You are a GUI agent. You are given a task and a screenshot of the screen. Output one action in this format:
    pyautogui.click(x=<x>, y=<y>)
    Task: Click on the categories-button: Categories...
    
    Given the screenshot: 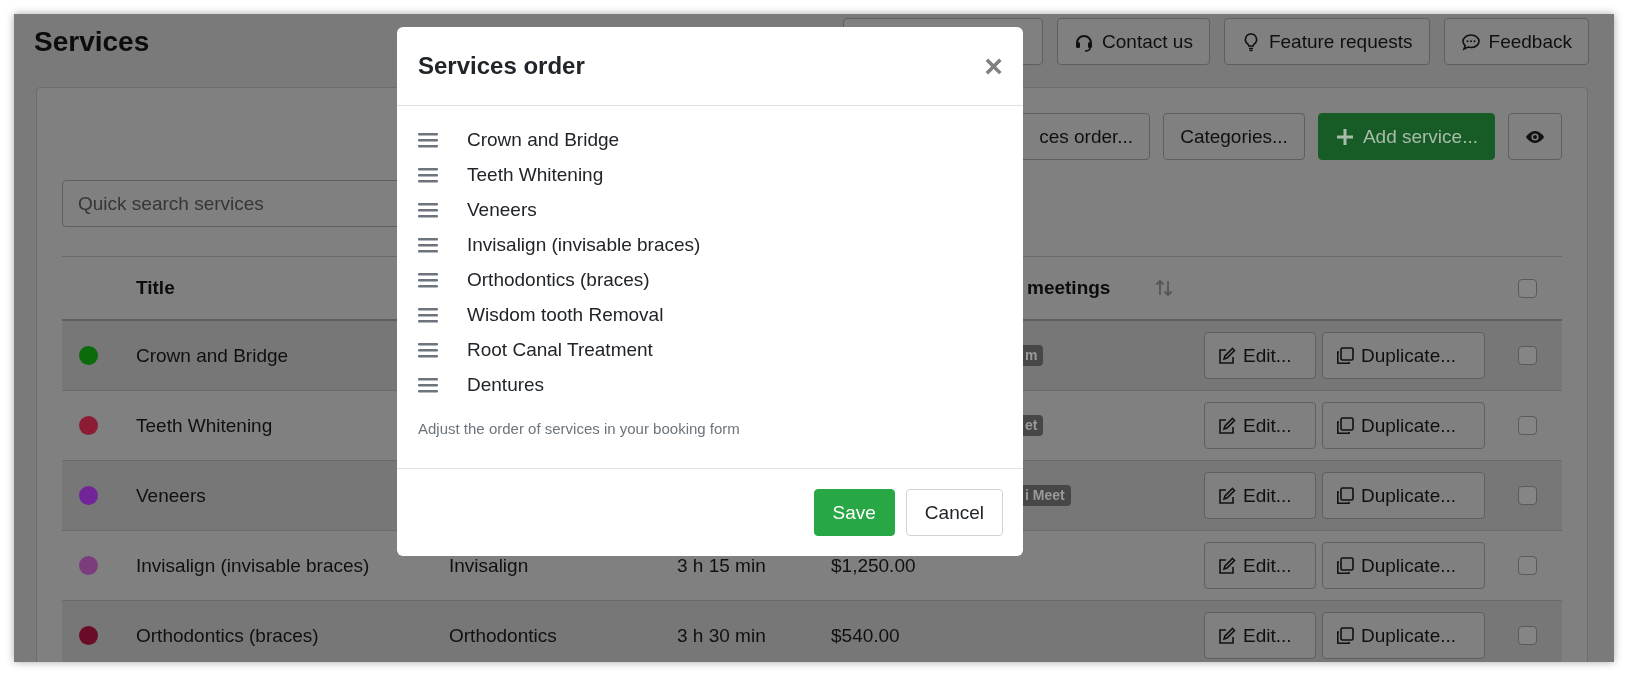 What is the action you would take?
    pyautogui.click(x=1234, y=136)
    